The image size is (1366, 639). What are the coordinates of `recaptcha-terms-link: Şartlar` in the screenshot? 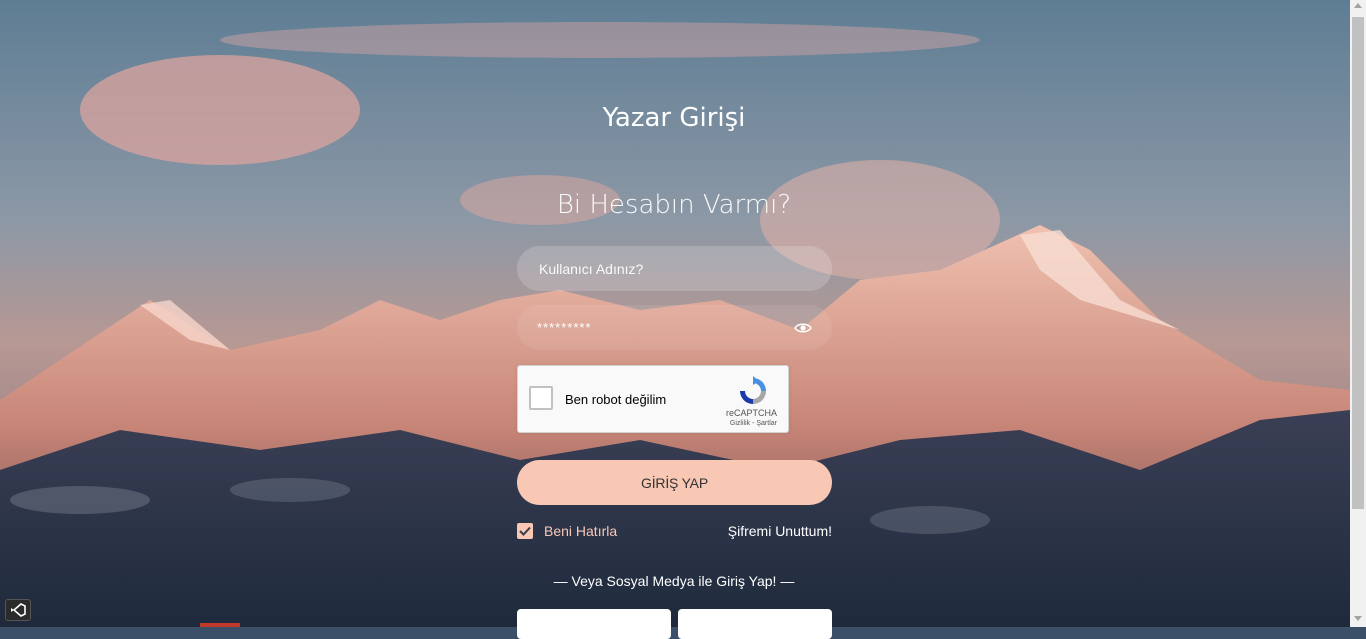 It's located at (766, 423).